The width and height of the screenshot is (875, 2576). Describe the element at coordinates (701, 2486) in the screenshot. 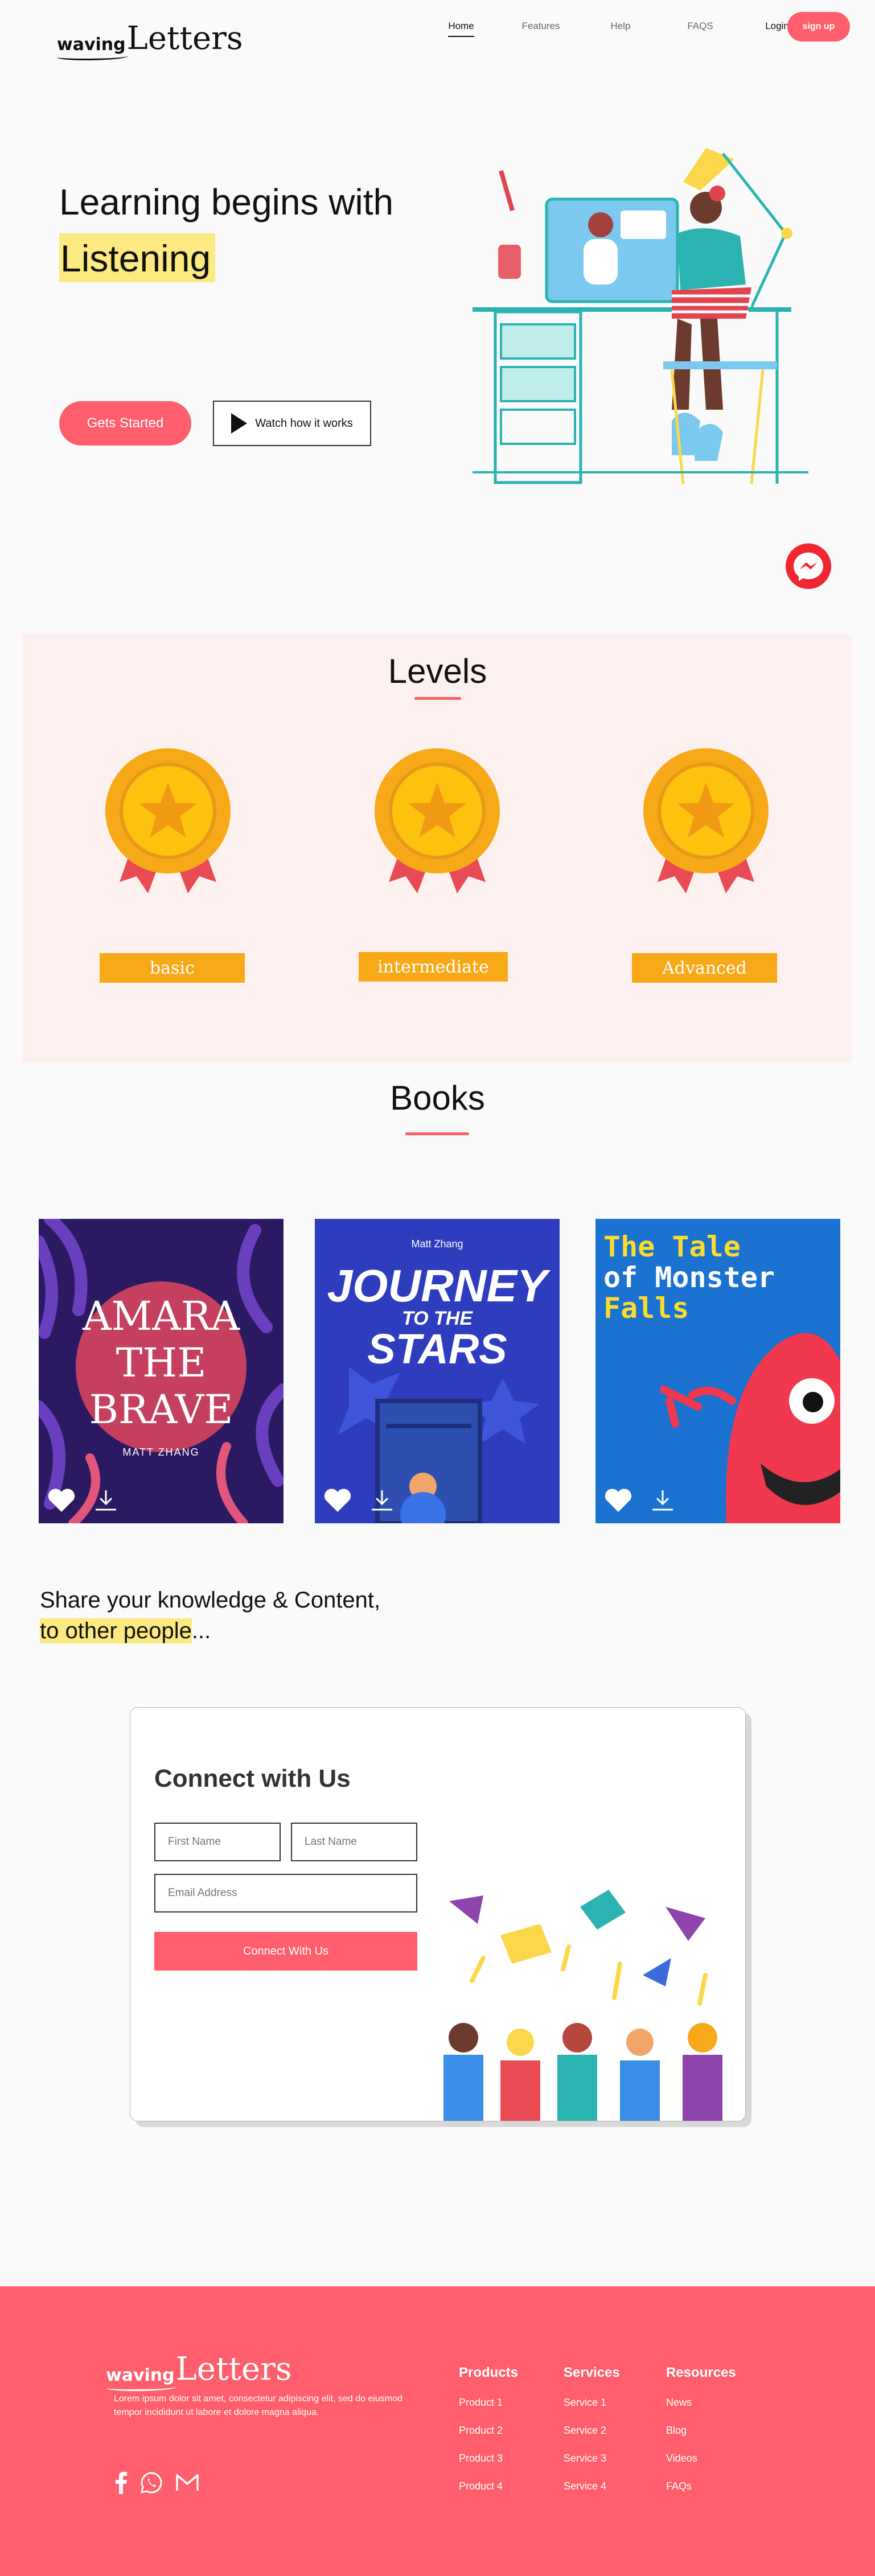

I see `footer-link: FAQs` at that location.